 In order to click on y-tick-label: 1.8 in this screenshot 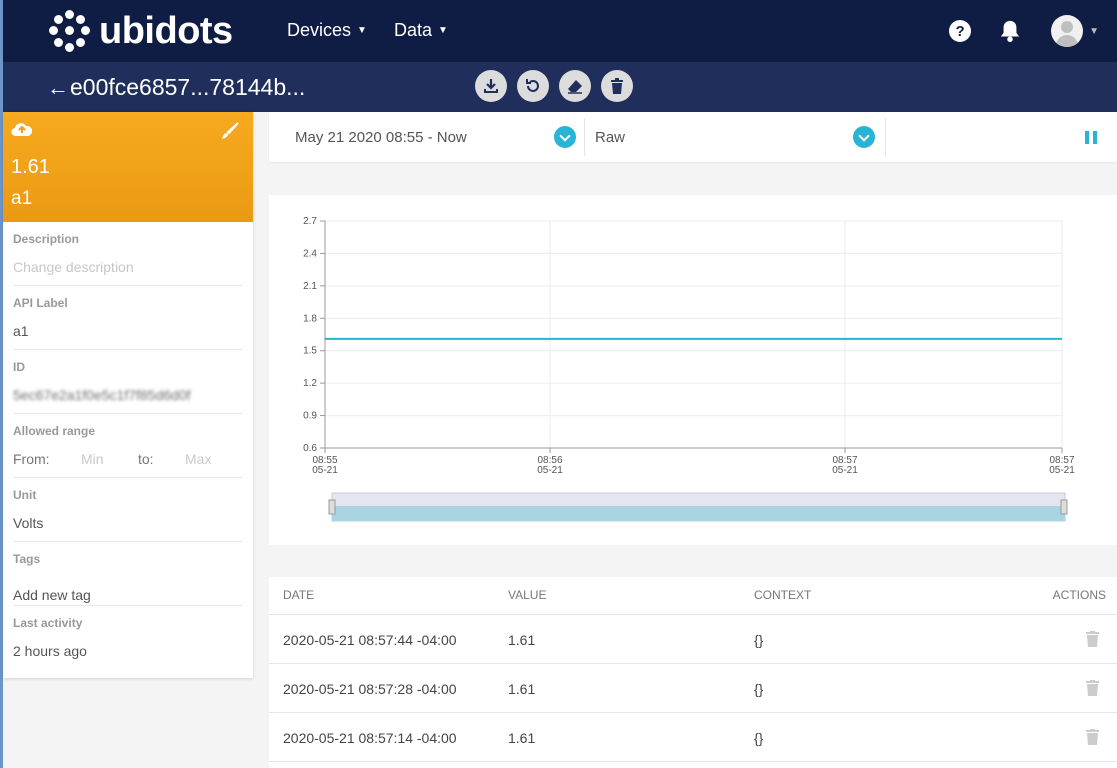, I will do `click(310, 318)`.